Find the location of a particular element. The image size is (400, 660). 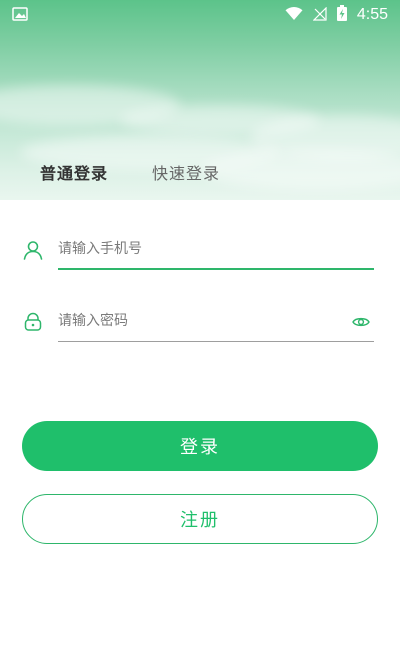

user-icon is located at coordinates (33, 250).